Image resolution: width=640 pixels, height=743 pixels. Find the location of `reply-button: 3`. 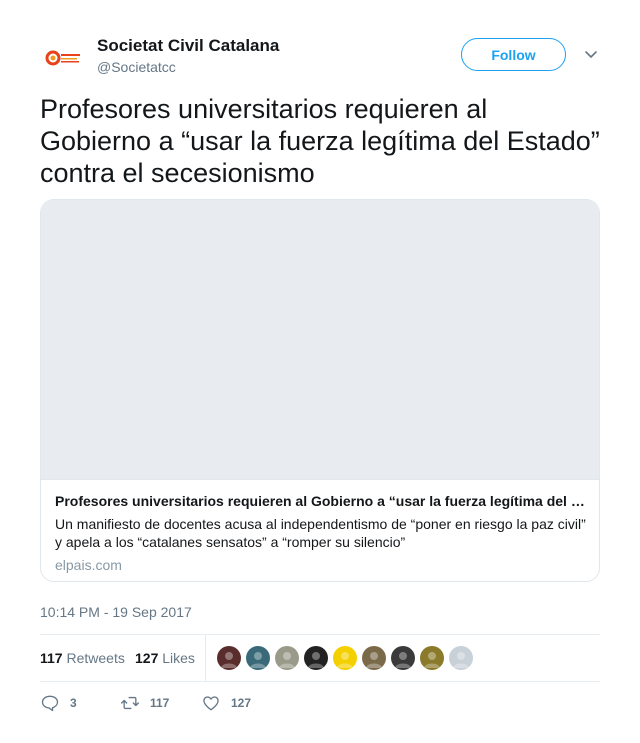

reply-button: 3 is located at coordinates (58, 703).